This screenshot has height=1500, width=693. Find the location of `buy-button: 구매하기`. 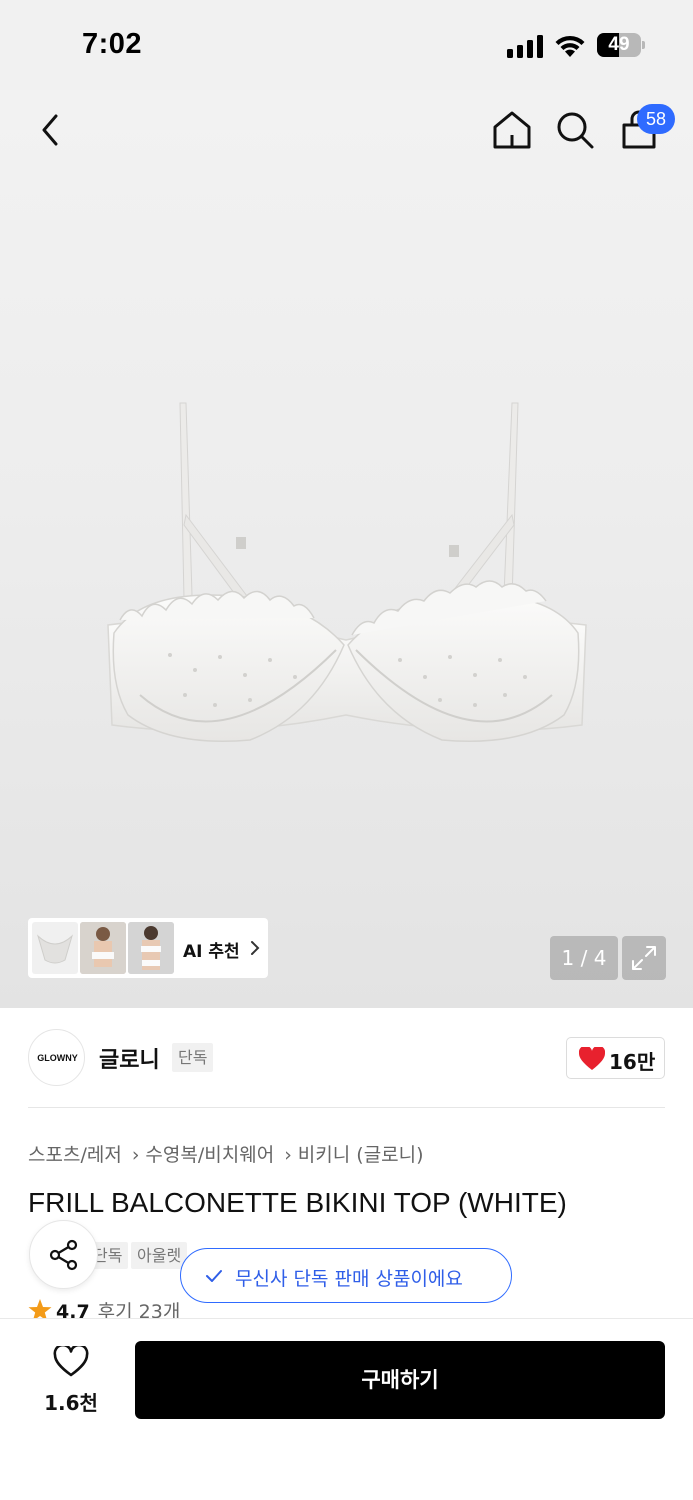

buy-button: 구매하기 is located at coordinates (400, 1380).